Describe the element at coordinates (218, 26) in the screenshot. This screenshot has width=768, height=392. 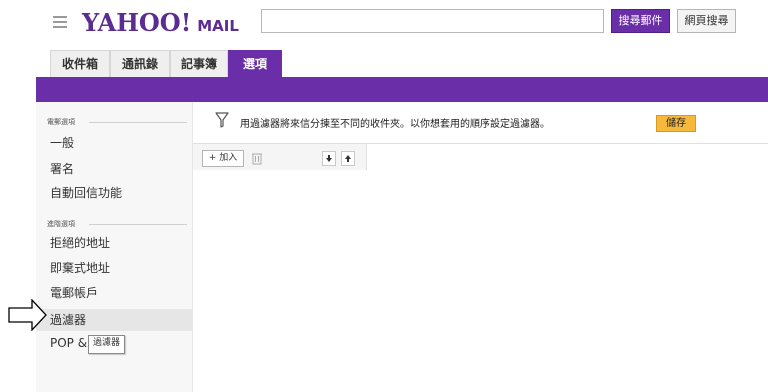
I see `logo-sub-text: MAIL` at that location.